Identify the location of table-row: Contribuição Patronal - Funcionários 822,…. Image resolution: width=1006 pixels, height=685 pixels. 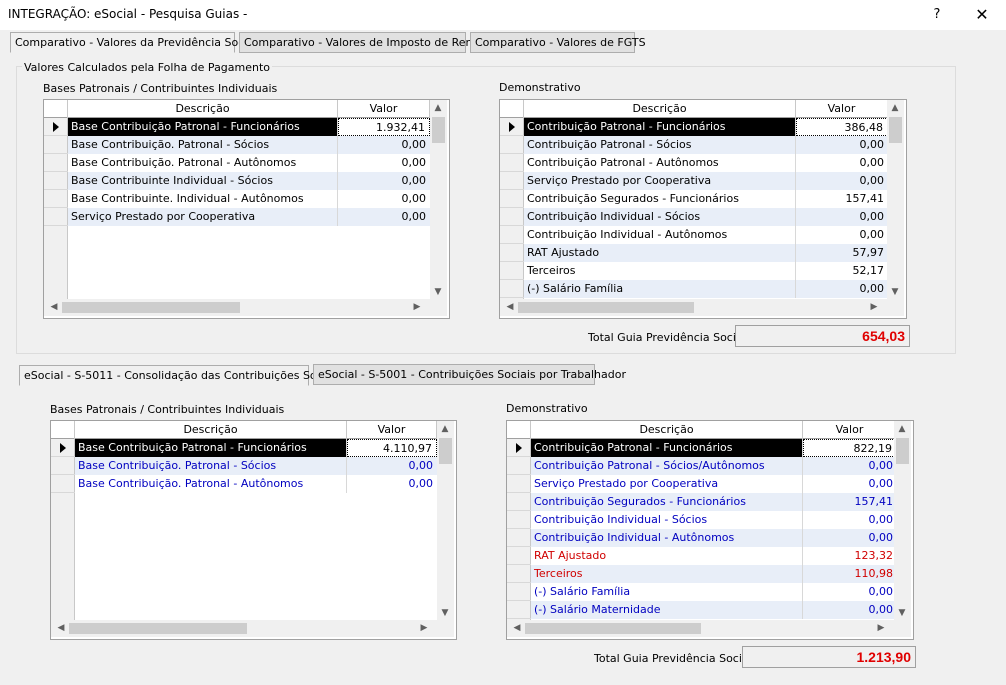
(714, 448).